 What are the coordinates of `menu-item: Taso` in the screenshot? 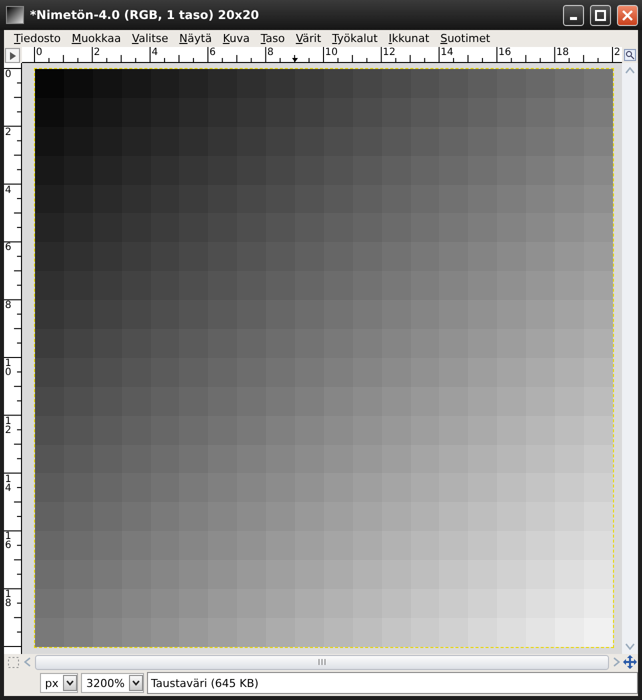 It's located at (274, 38).